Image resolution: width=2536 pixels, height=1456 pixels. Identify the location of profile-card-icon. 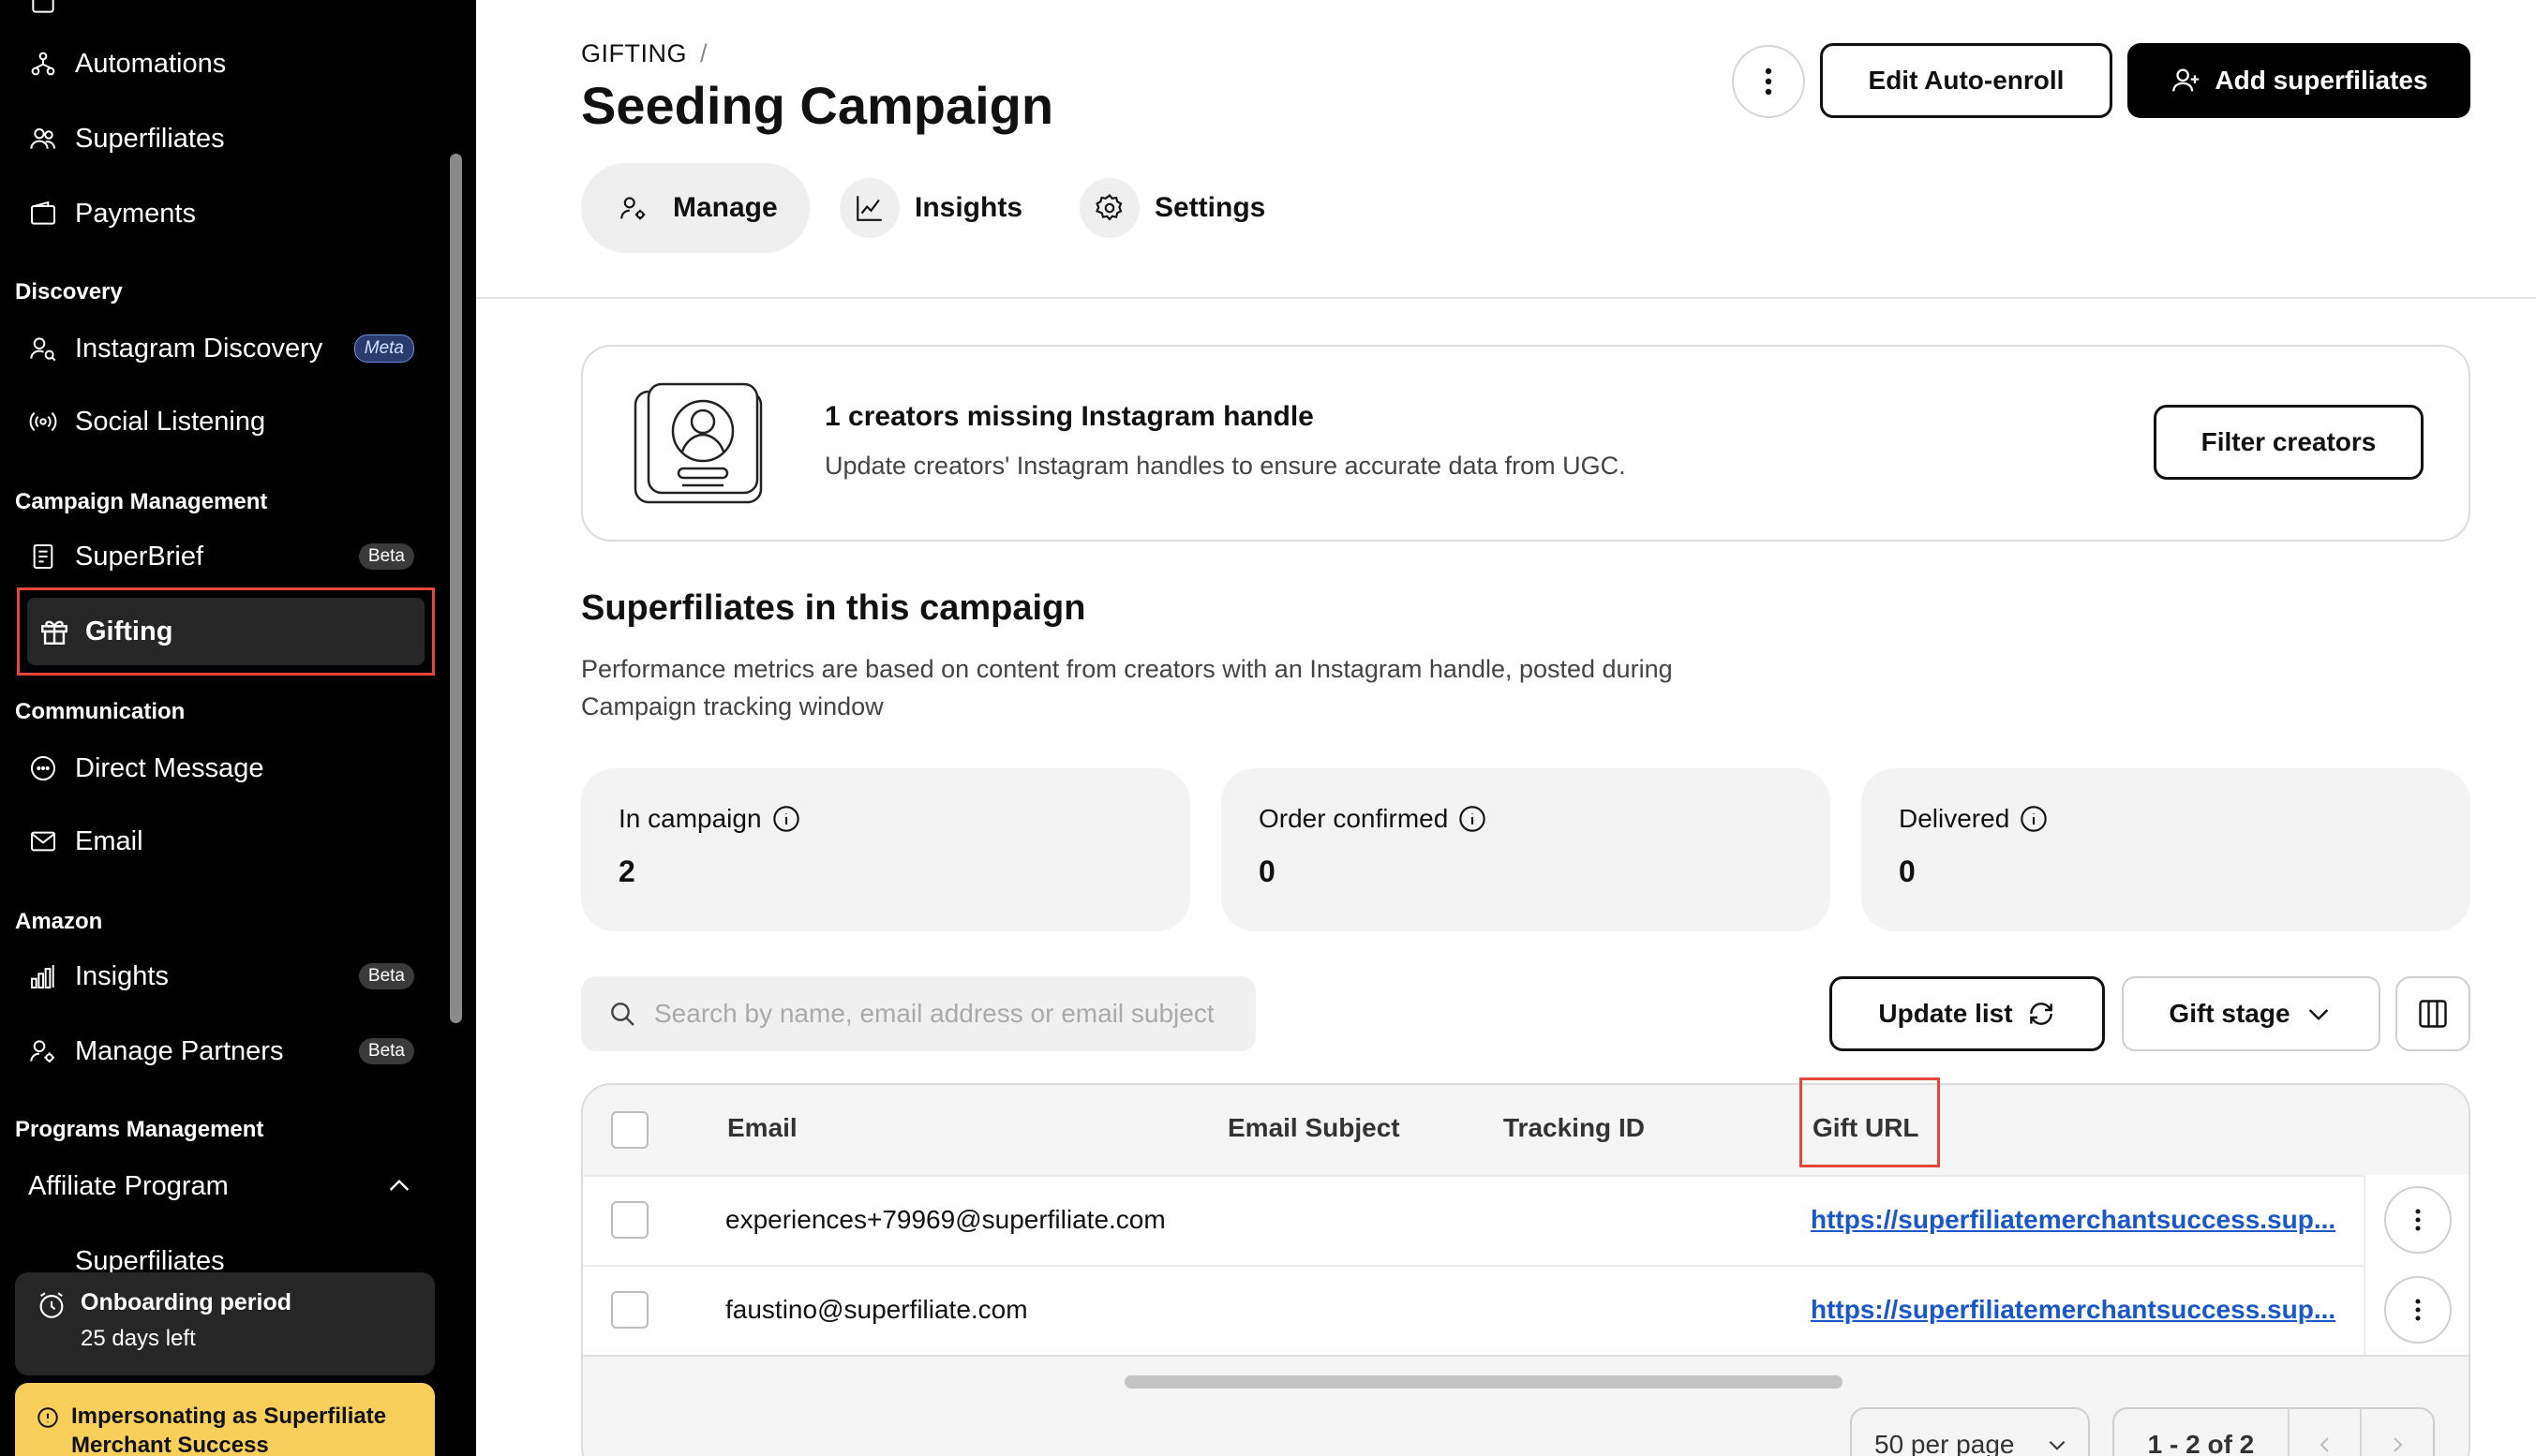
(698, 443).